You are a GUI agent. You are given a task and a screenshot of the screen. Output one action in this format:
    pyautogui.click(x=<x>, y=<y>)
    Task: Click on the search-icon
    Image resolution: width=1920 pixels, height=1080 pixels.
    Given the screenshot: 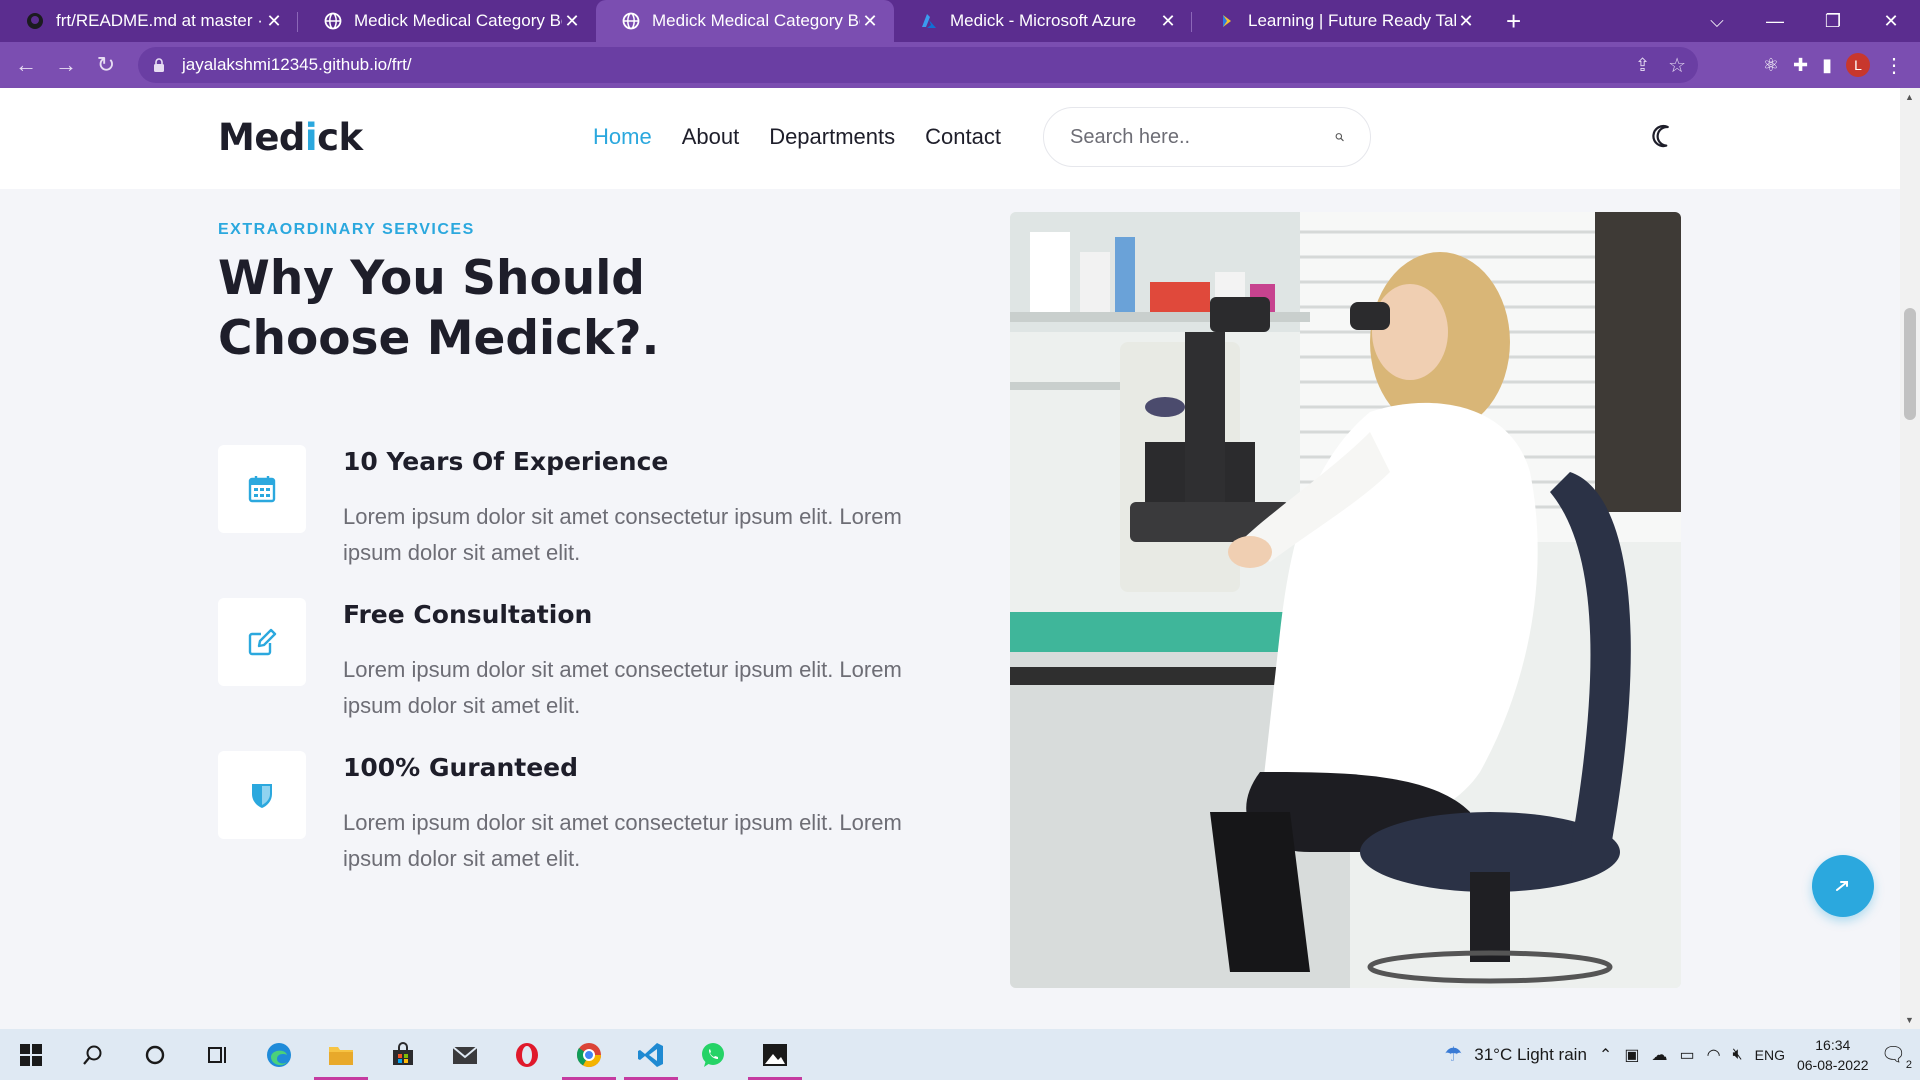 What is the action you would take?
    pyautogui.click(x=1339, y=137)
    